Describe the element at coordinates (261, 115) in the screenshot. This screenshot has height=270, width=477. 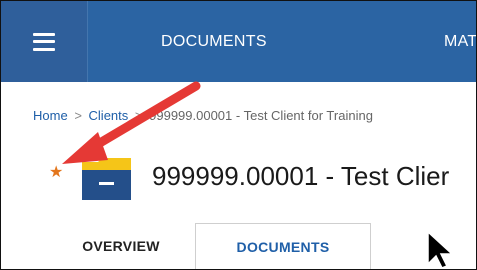
I see `breadcrumb-current: 999999.00001 - Test Client for Training` at that location.